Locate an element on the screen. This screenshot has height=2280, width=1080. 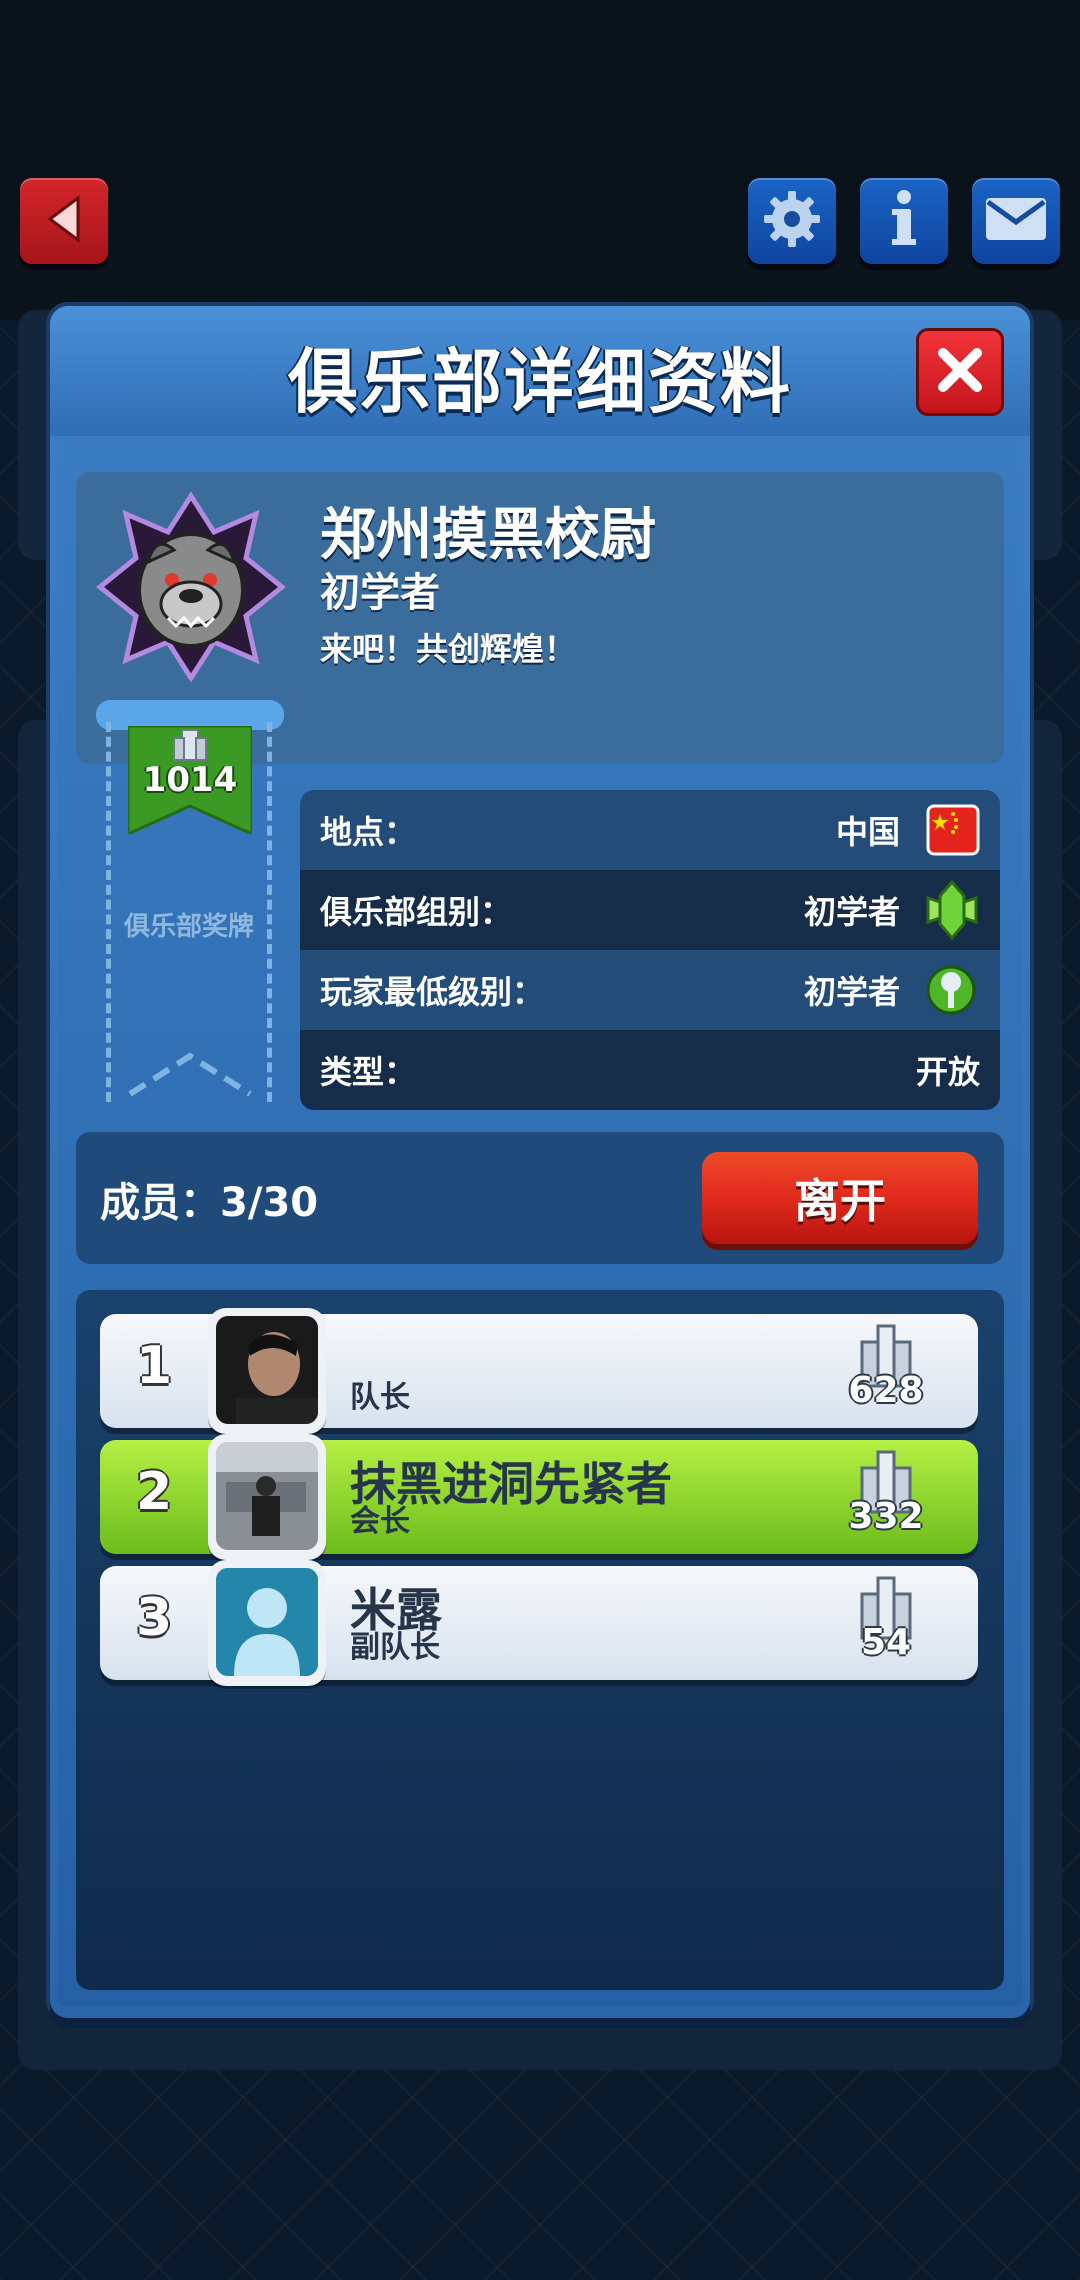
settings-button is located at coordinates (792, 221).